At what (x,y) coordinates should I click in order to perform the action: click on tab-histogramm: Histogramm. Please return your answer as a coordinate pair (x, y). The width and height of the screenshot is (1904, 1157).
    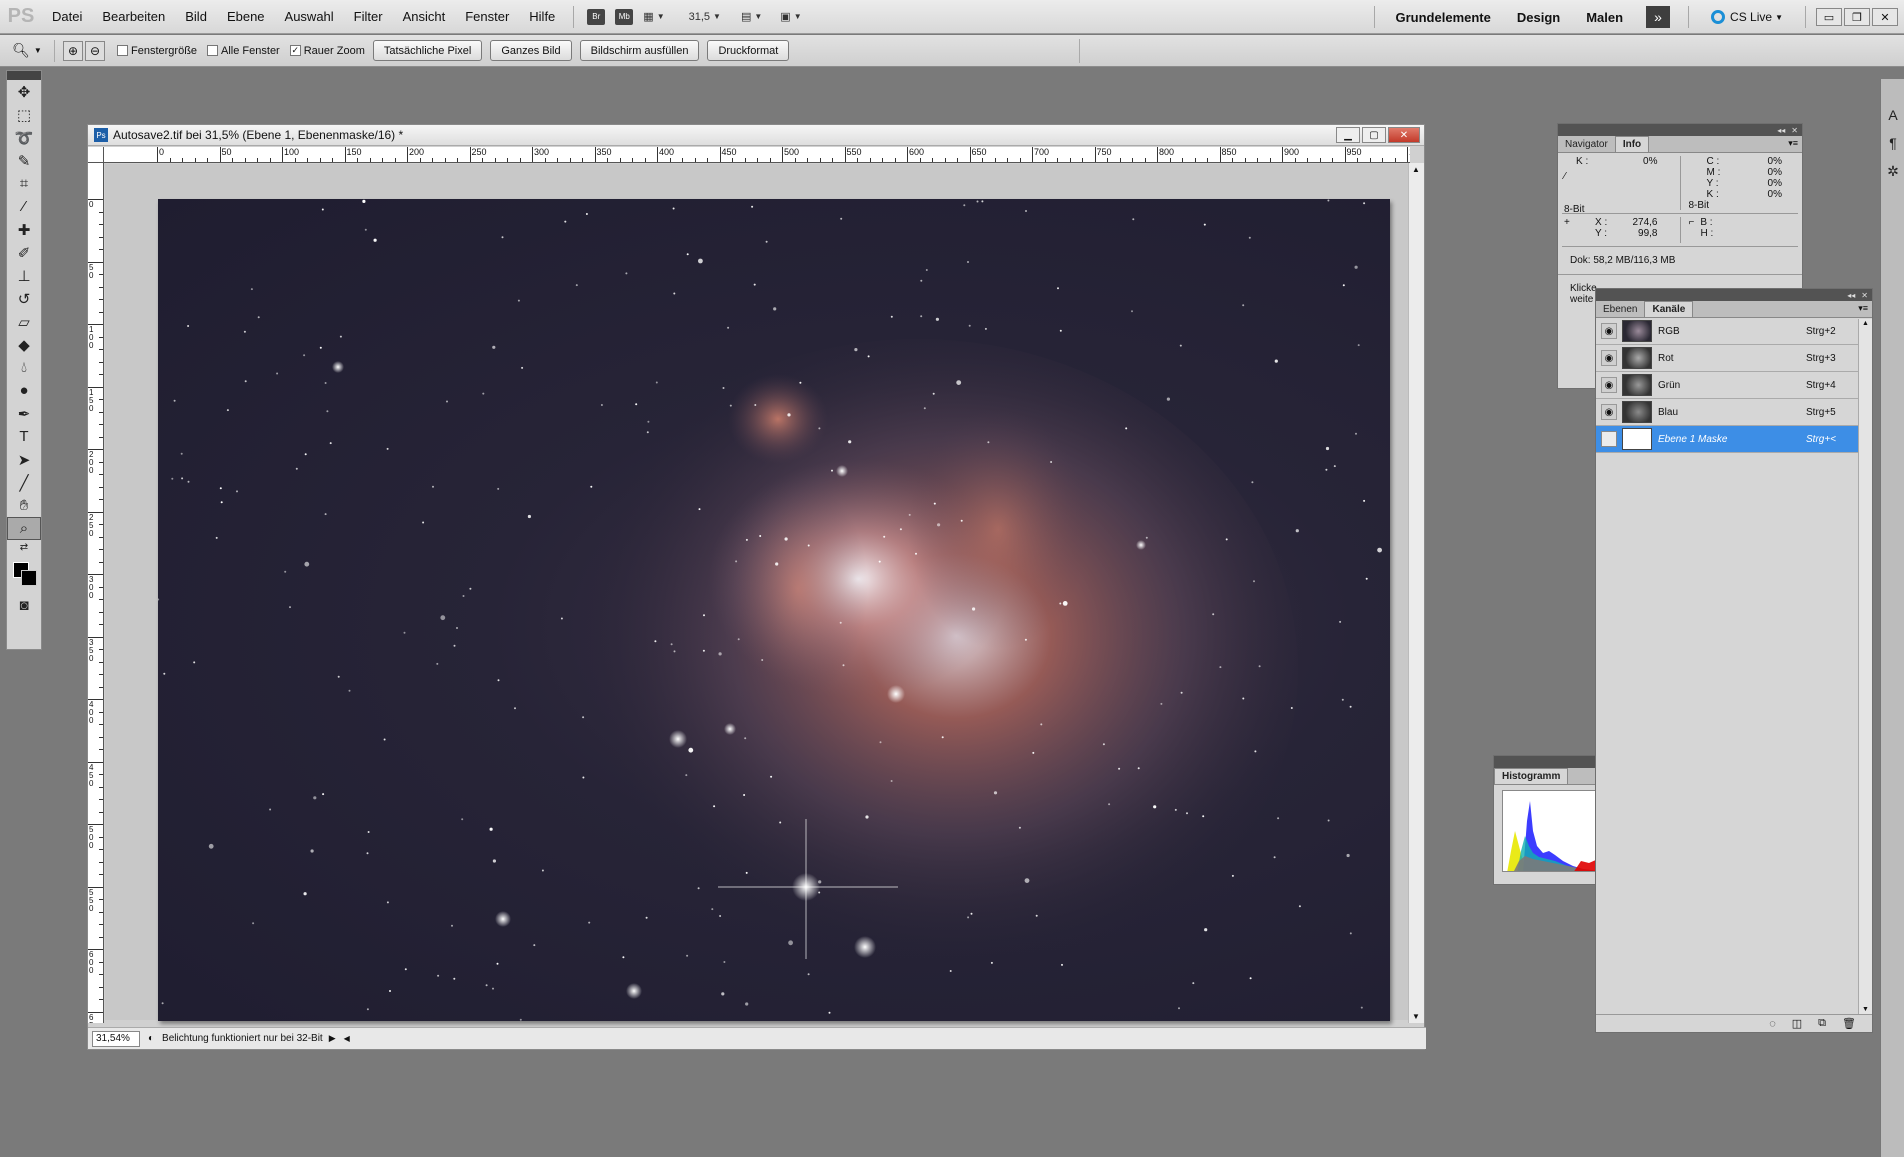
    Looking at the image, I should click on (1531, 776).